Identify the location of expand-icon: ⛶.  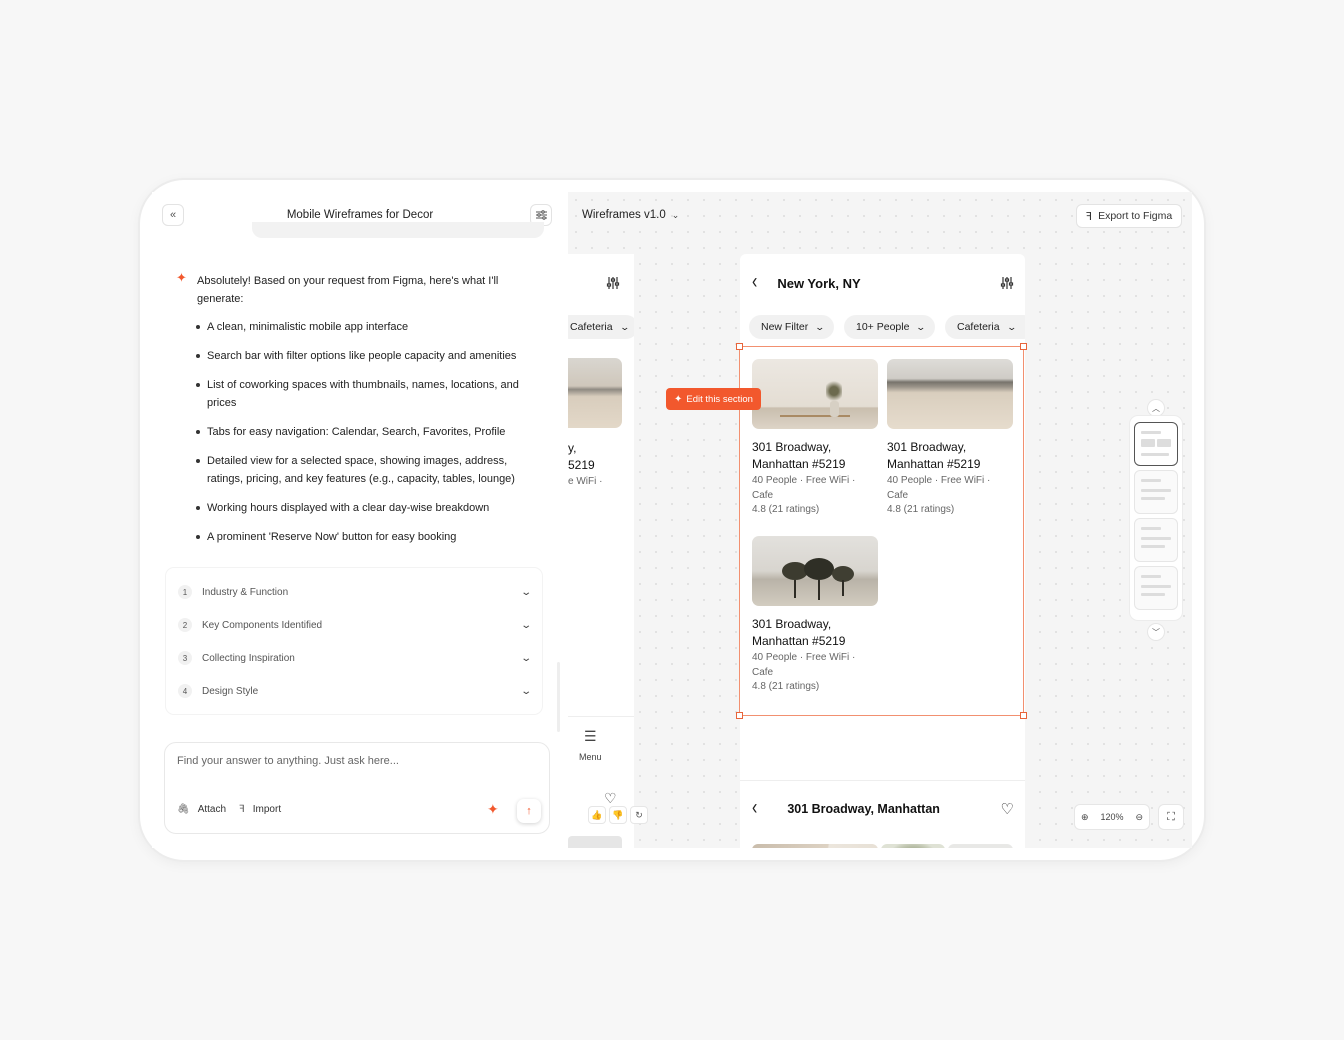
(1171, 816).